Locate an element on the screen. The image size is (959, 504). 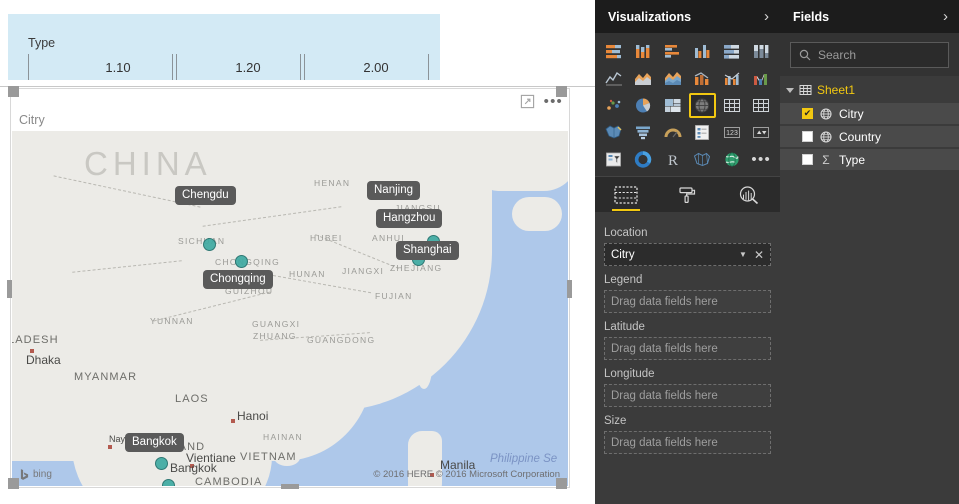
well-size: Drag data fields here is located at coordinates (687, 442).